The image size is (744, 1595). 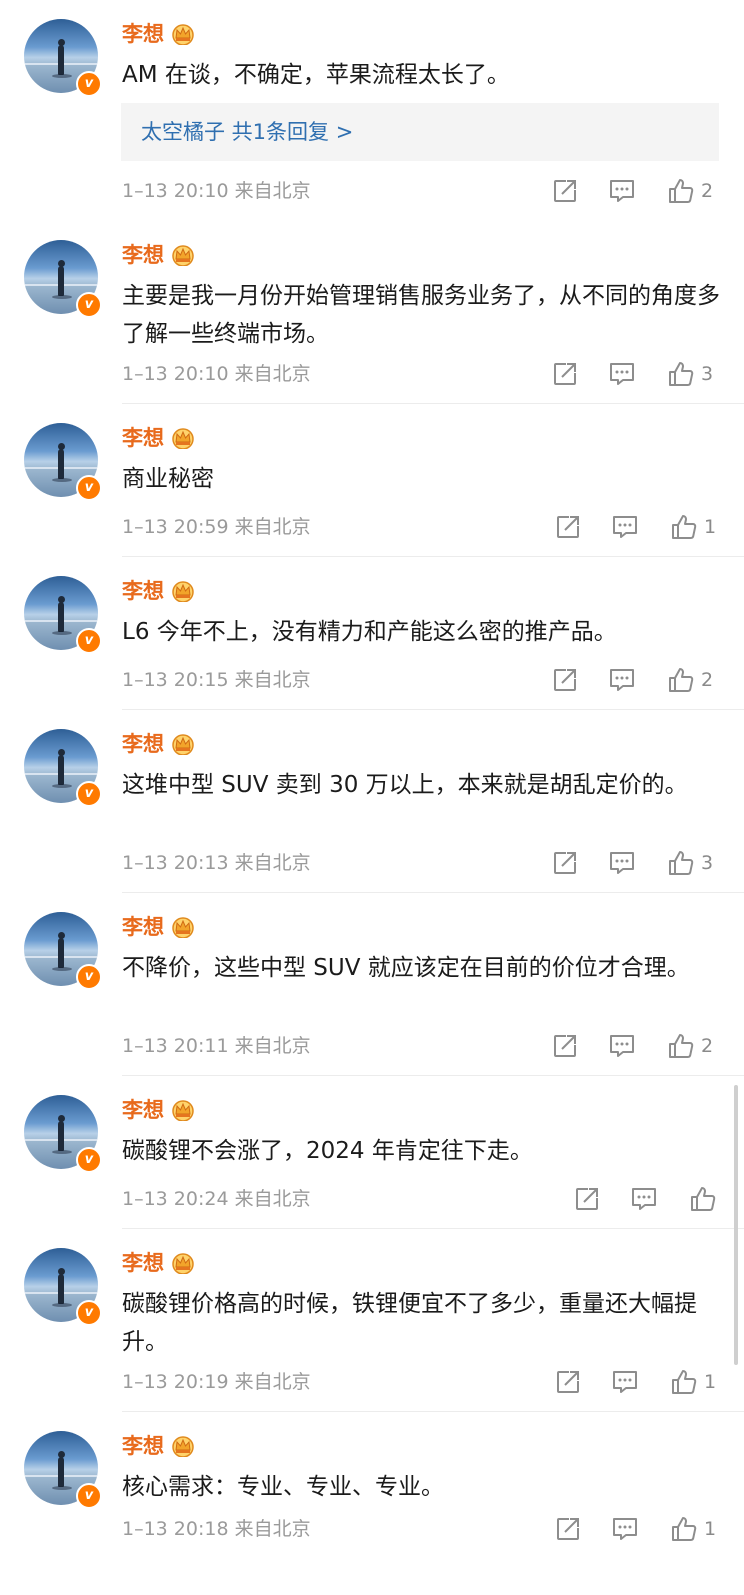 I want to click on comment-text: 不降价，这些中型 SUV 就应该定在目前的价位才合理。, so click(x=406, y=968).